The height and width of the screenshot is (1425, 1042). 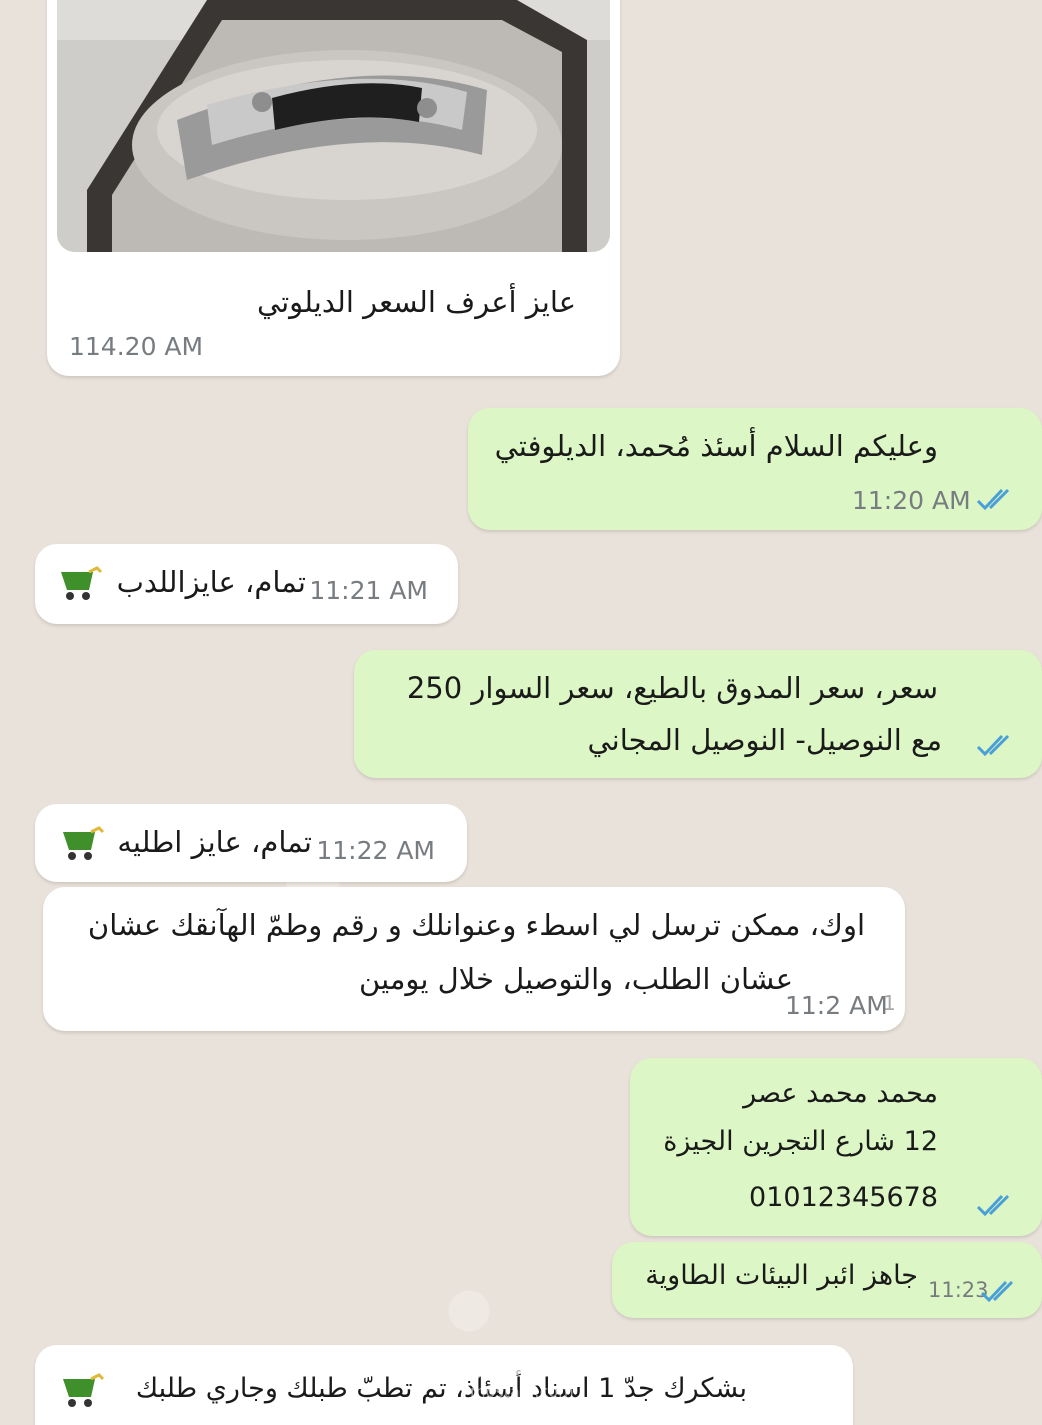 What do you see at coordinates (836, 1005) in the screenshot?
I see `message-time: 11:2 AM` at bounding box center [836, 1005].